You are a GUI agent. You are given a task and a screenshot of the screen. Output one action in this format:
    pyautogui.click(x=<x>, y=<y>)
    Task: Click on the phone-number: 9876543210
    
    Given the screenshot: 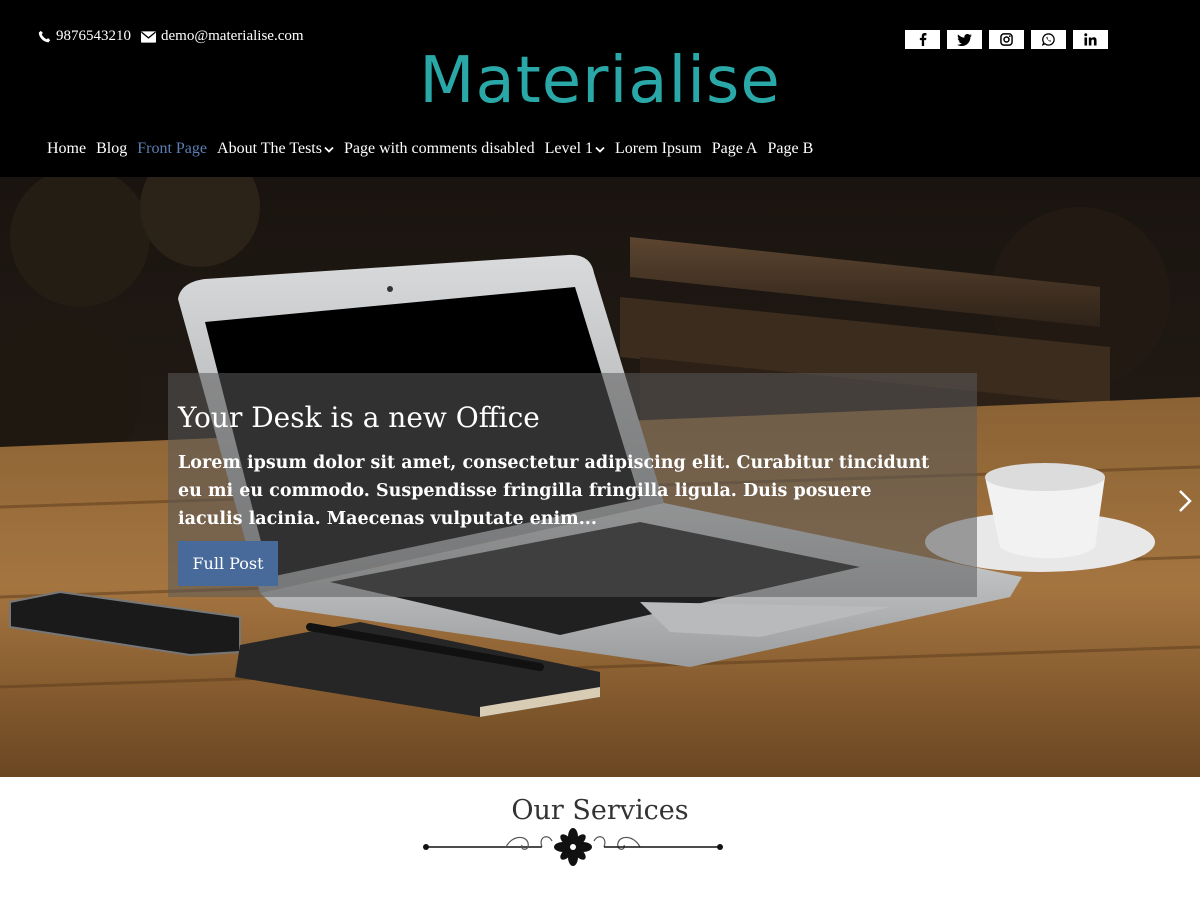 What is the action you would take?
    pyautogui.click(x=93, y=36)
    